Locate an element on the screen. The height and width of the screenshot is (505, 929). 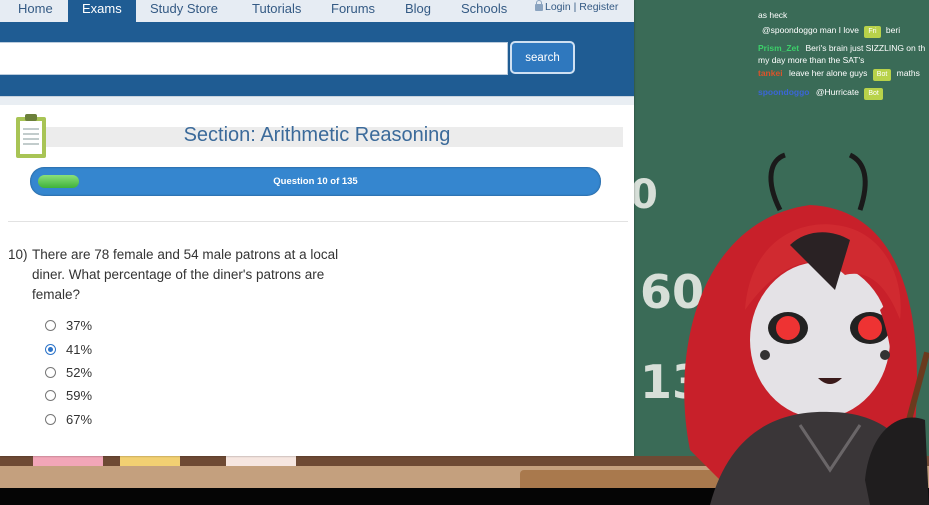
chat-message: leave her alone guys is located at coordinates (828, 73).